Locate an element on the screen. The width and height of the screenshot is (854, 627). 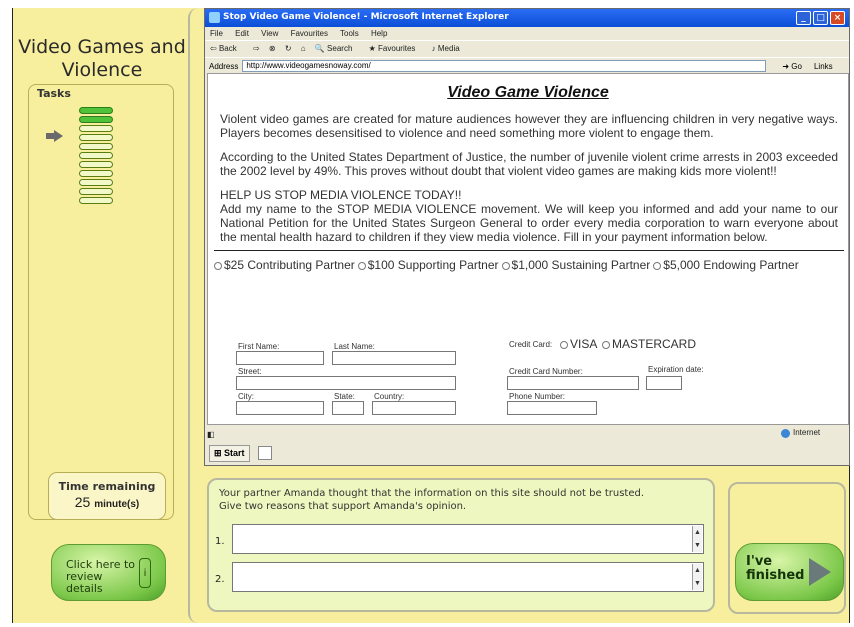
links-button: Links is located at coordinates (823, 66).